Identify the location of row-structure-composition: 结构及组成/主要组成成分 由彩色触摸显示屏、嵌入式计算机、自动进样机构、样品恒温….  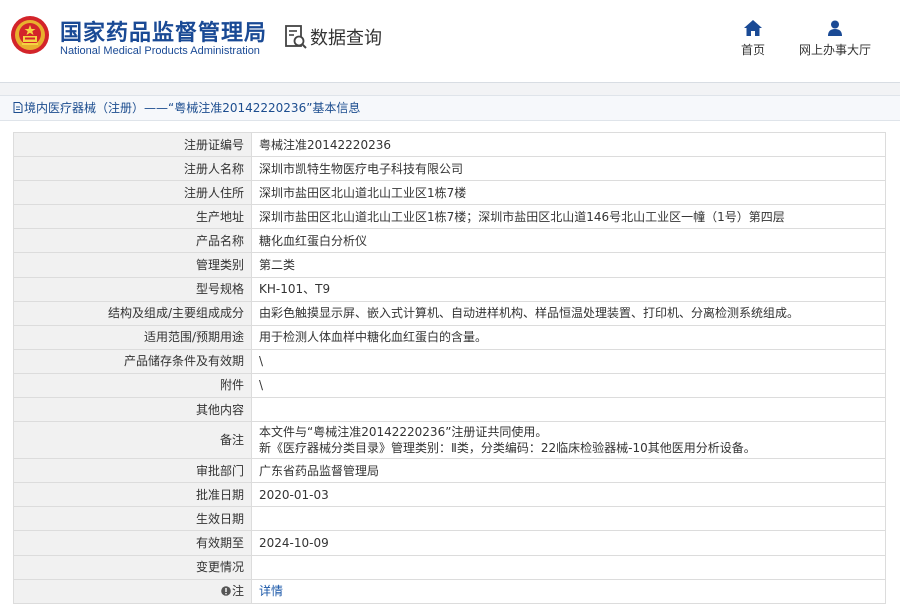
(449, 313).